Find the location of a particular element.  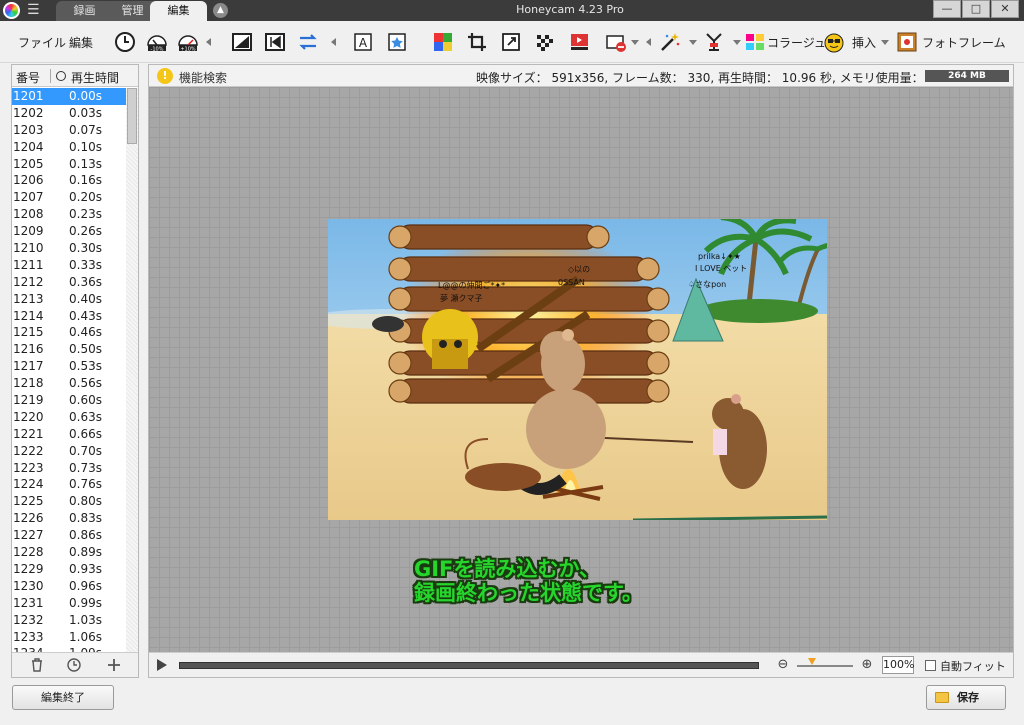

timeline-track is located at coordinates (469, 665).